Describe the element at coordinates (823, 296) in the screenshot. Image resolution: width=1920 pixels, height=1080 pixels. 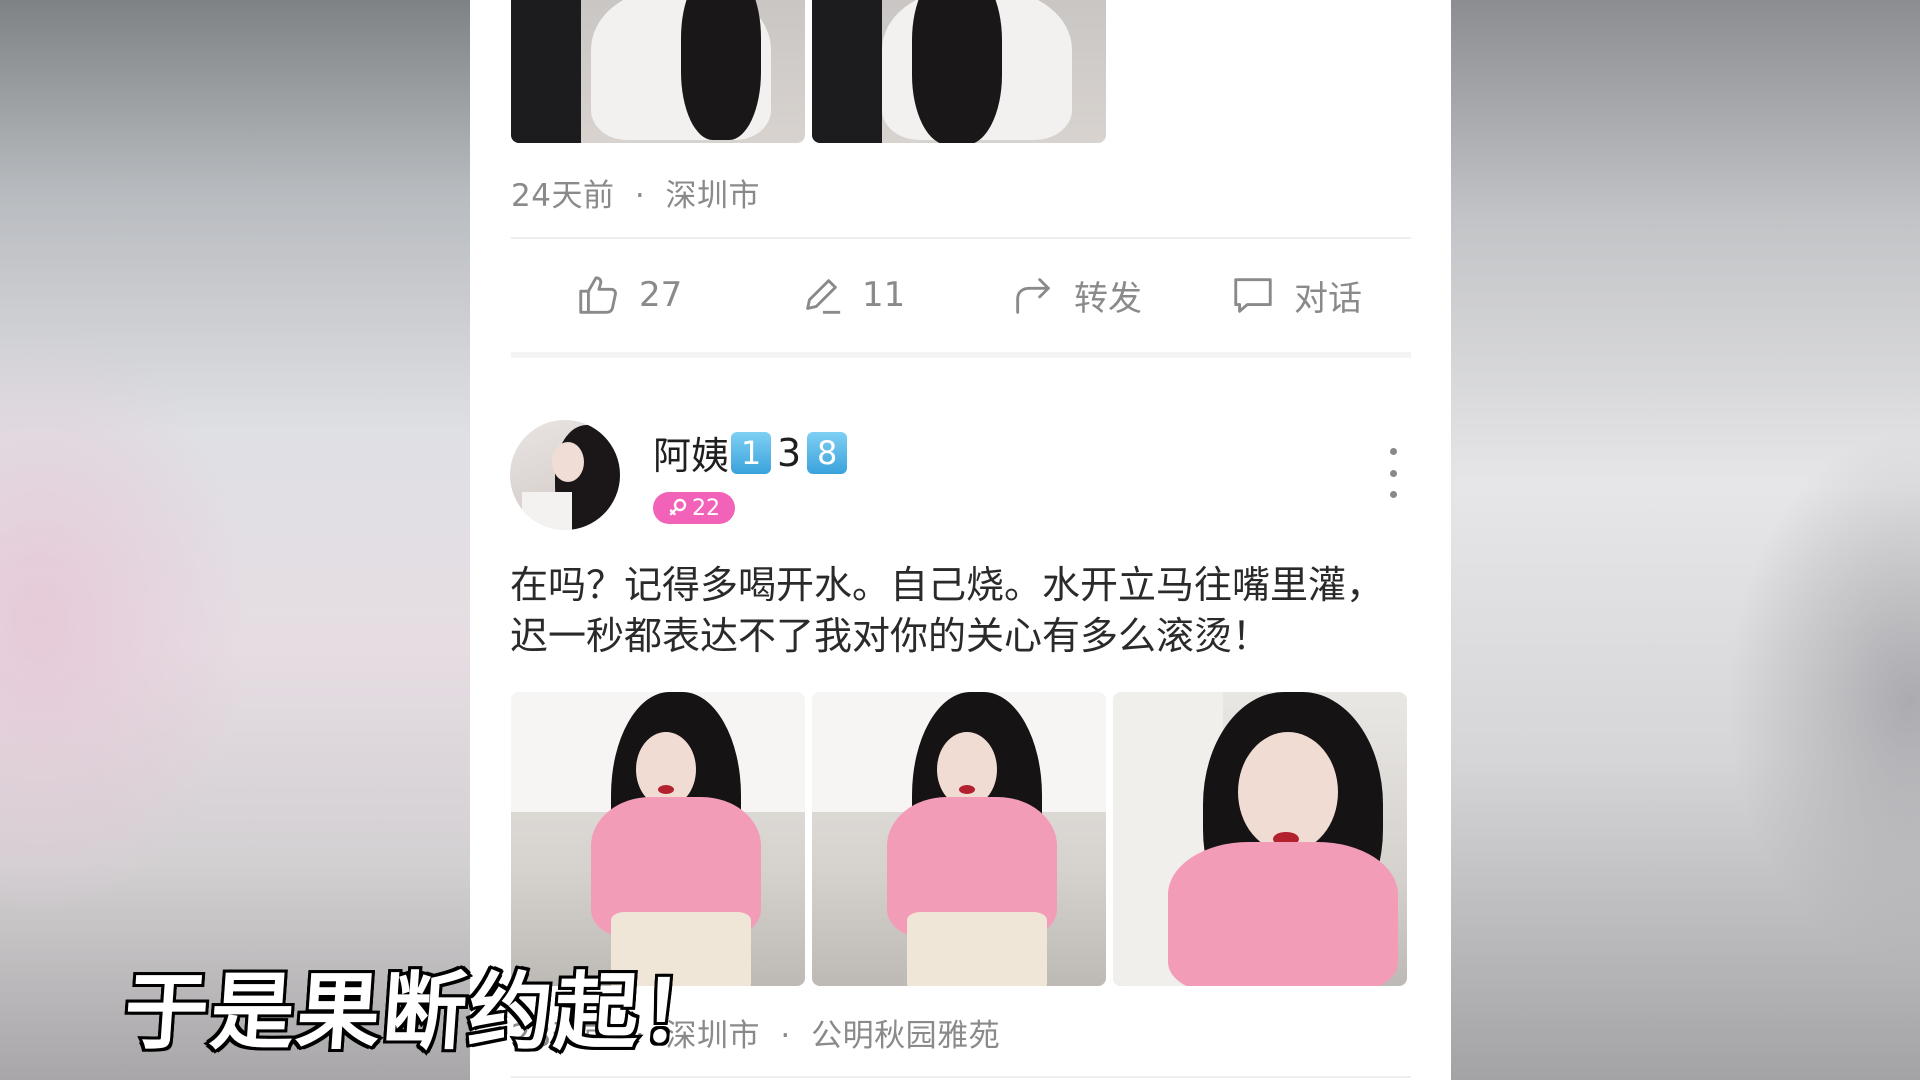
I see `pencil-icon` at that location.